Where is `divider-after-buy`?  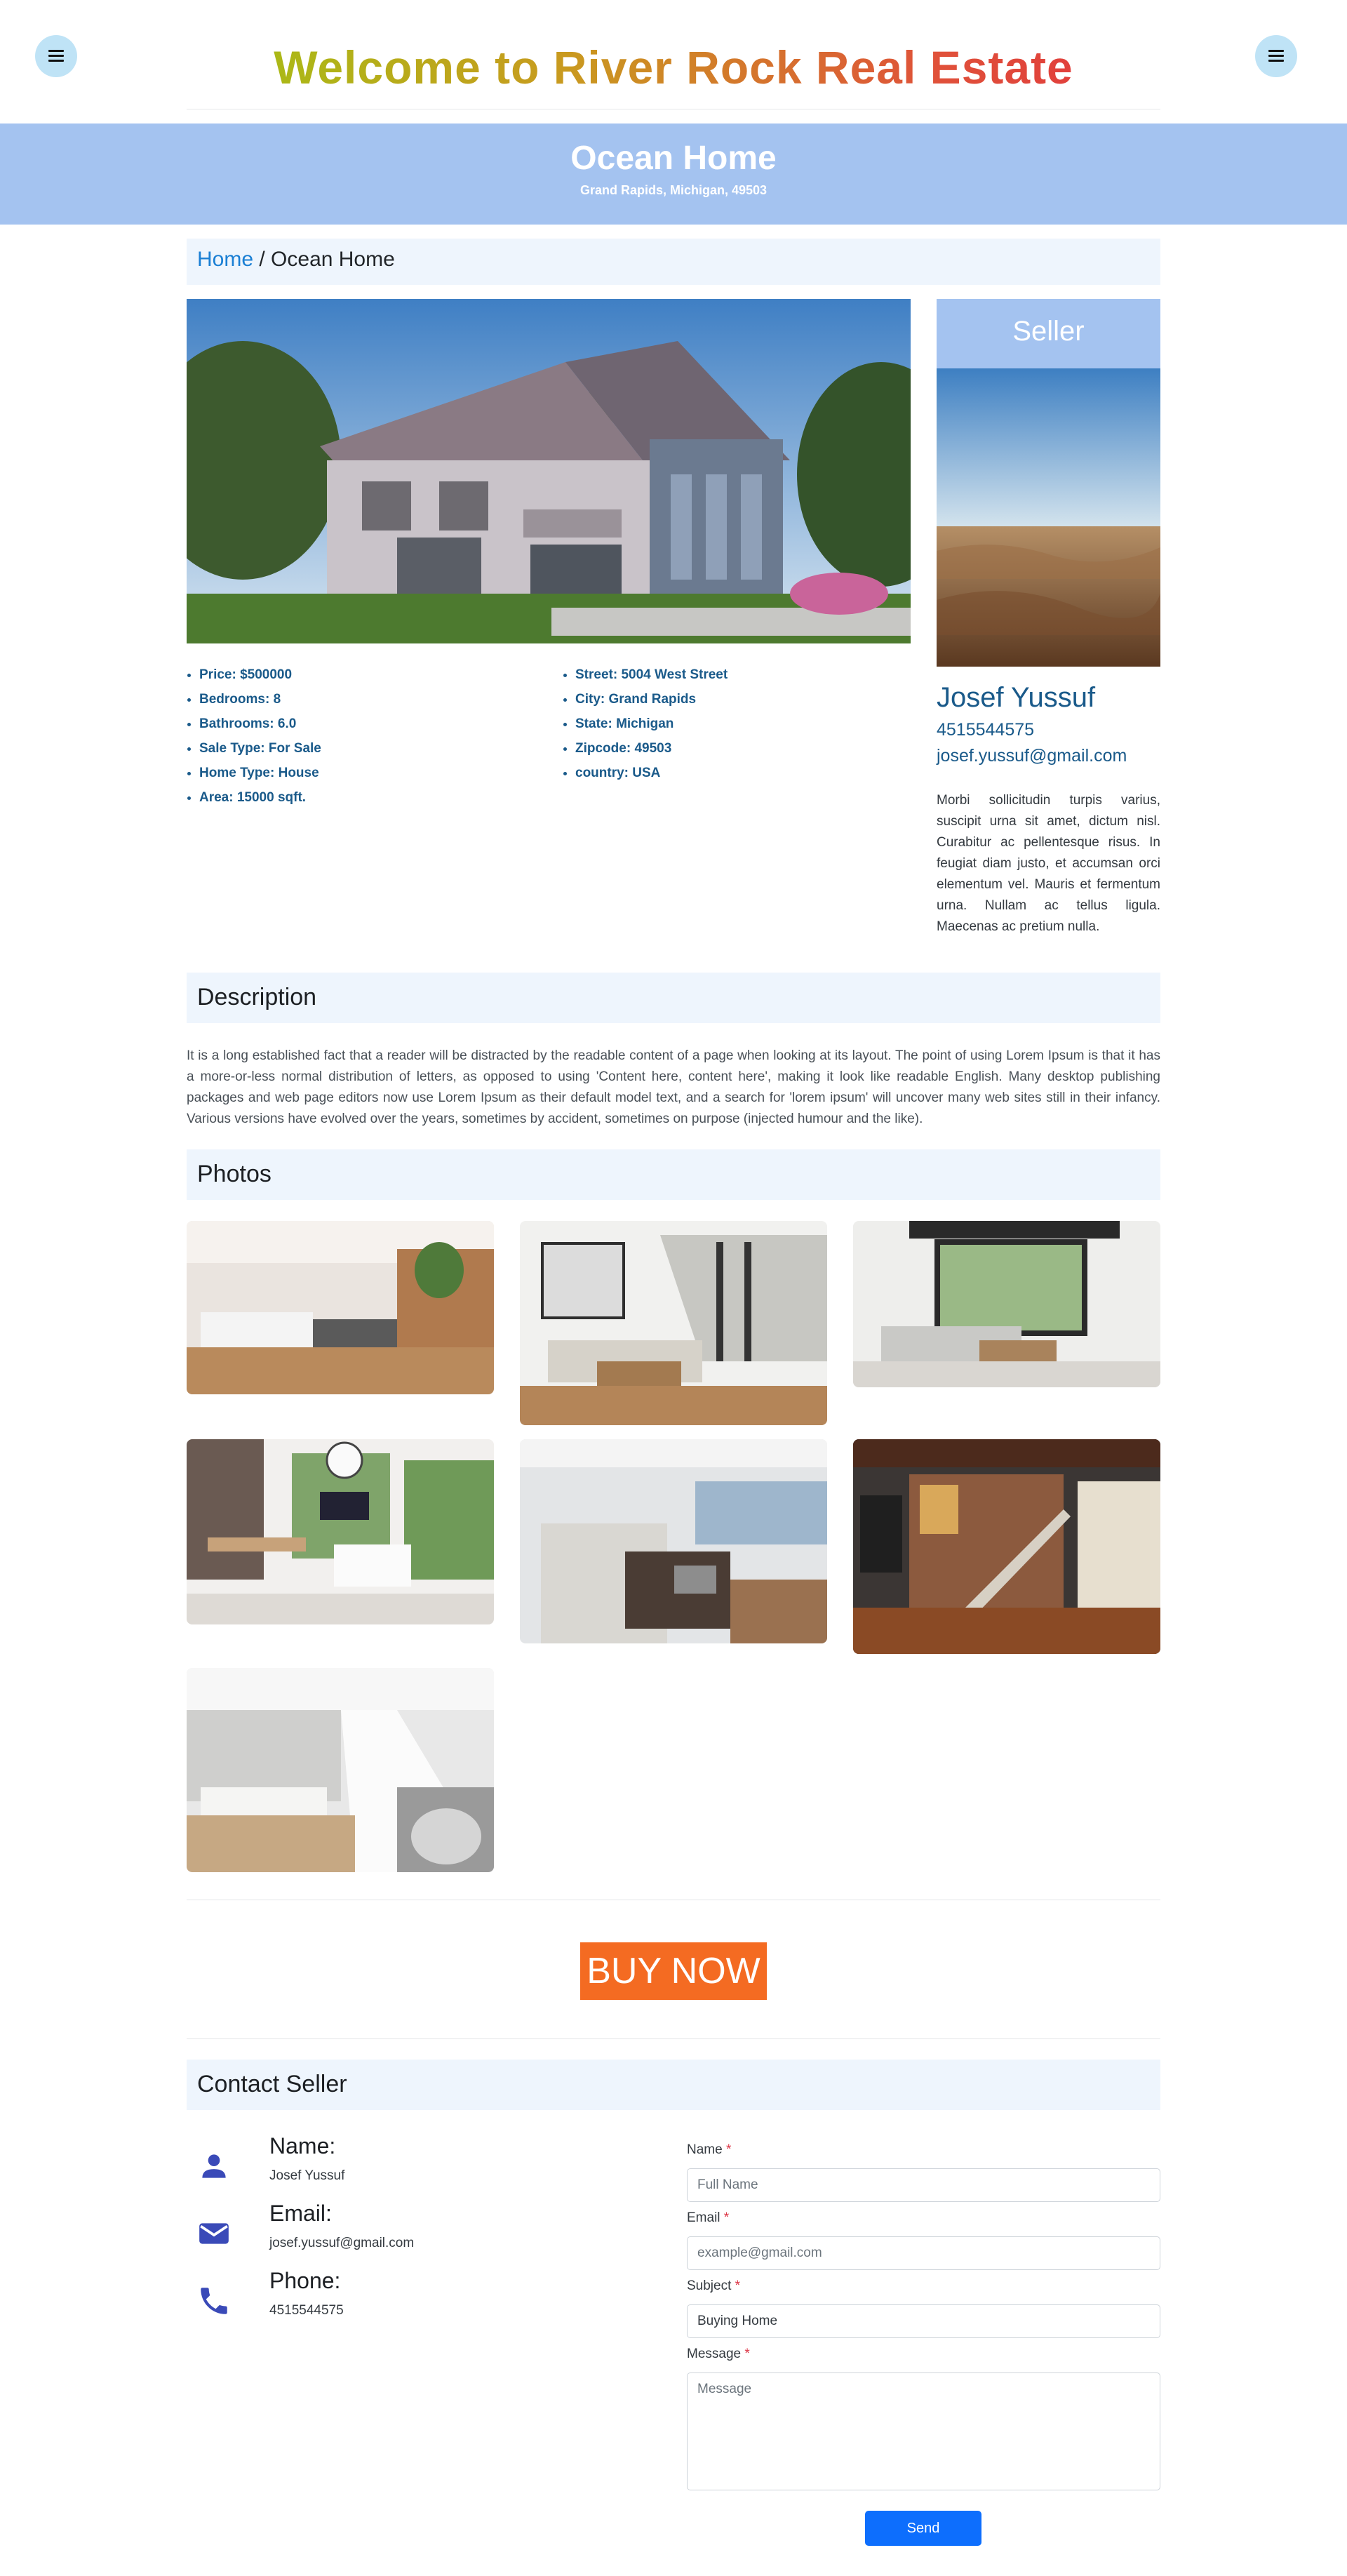
divider-after-buy is located at coordinates (673, 2038).